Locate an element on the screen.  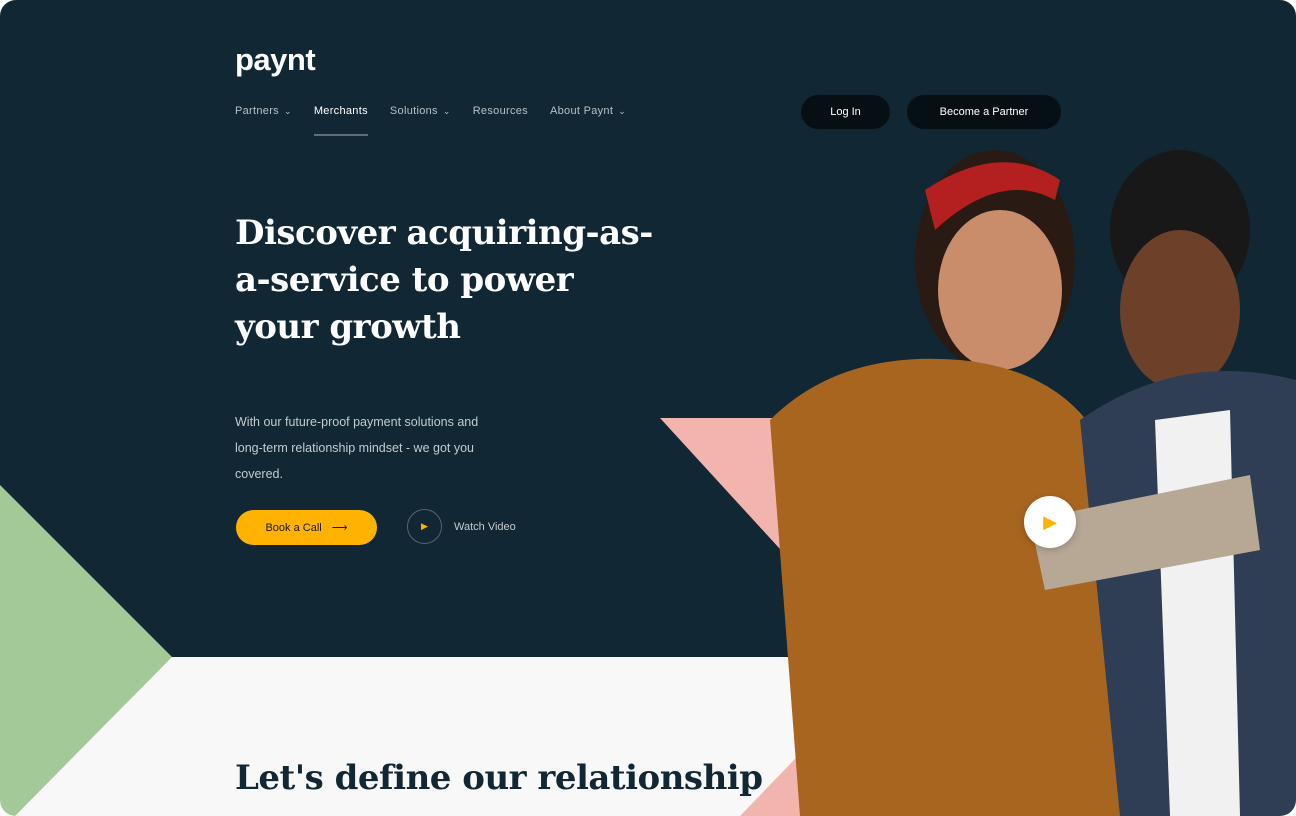
nav-label: About Paynt is located at coordinates (581, 111).